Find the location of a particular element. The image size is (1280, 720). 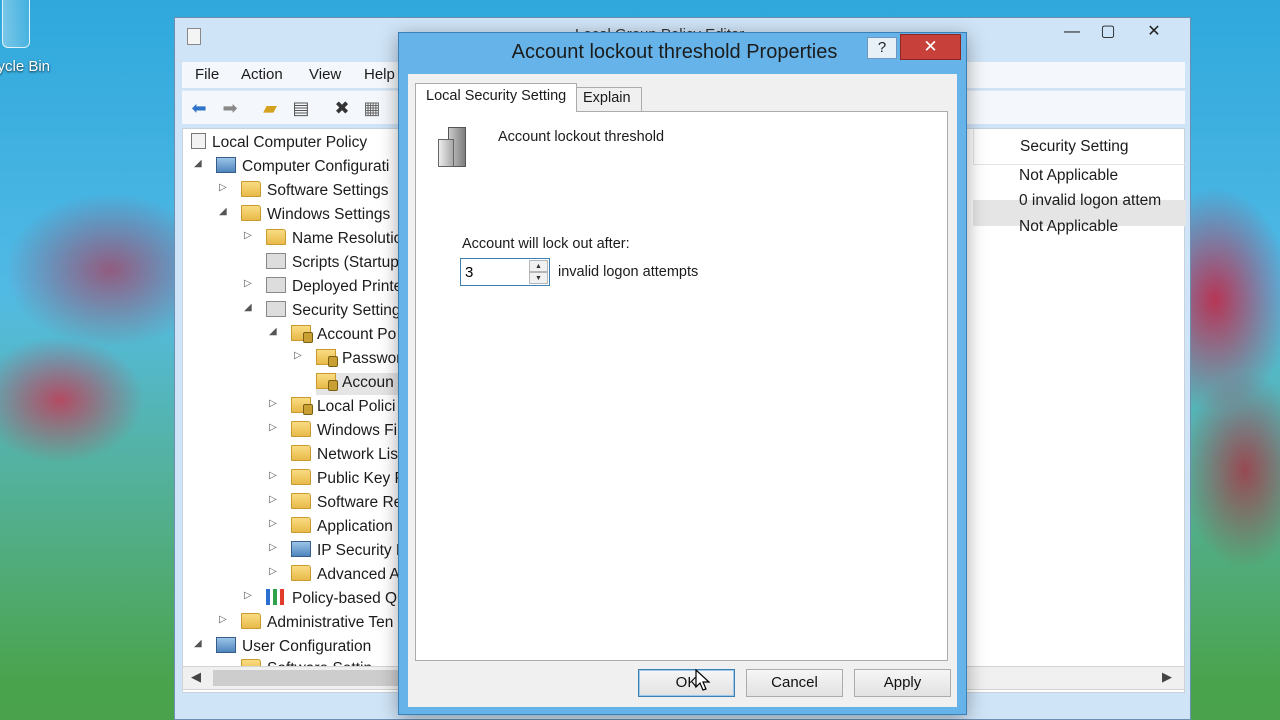

printer-icon is located at coordinates (276, 285).